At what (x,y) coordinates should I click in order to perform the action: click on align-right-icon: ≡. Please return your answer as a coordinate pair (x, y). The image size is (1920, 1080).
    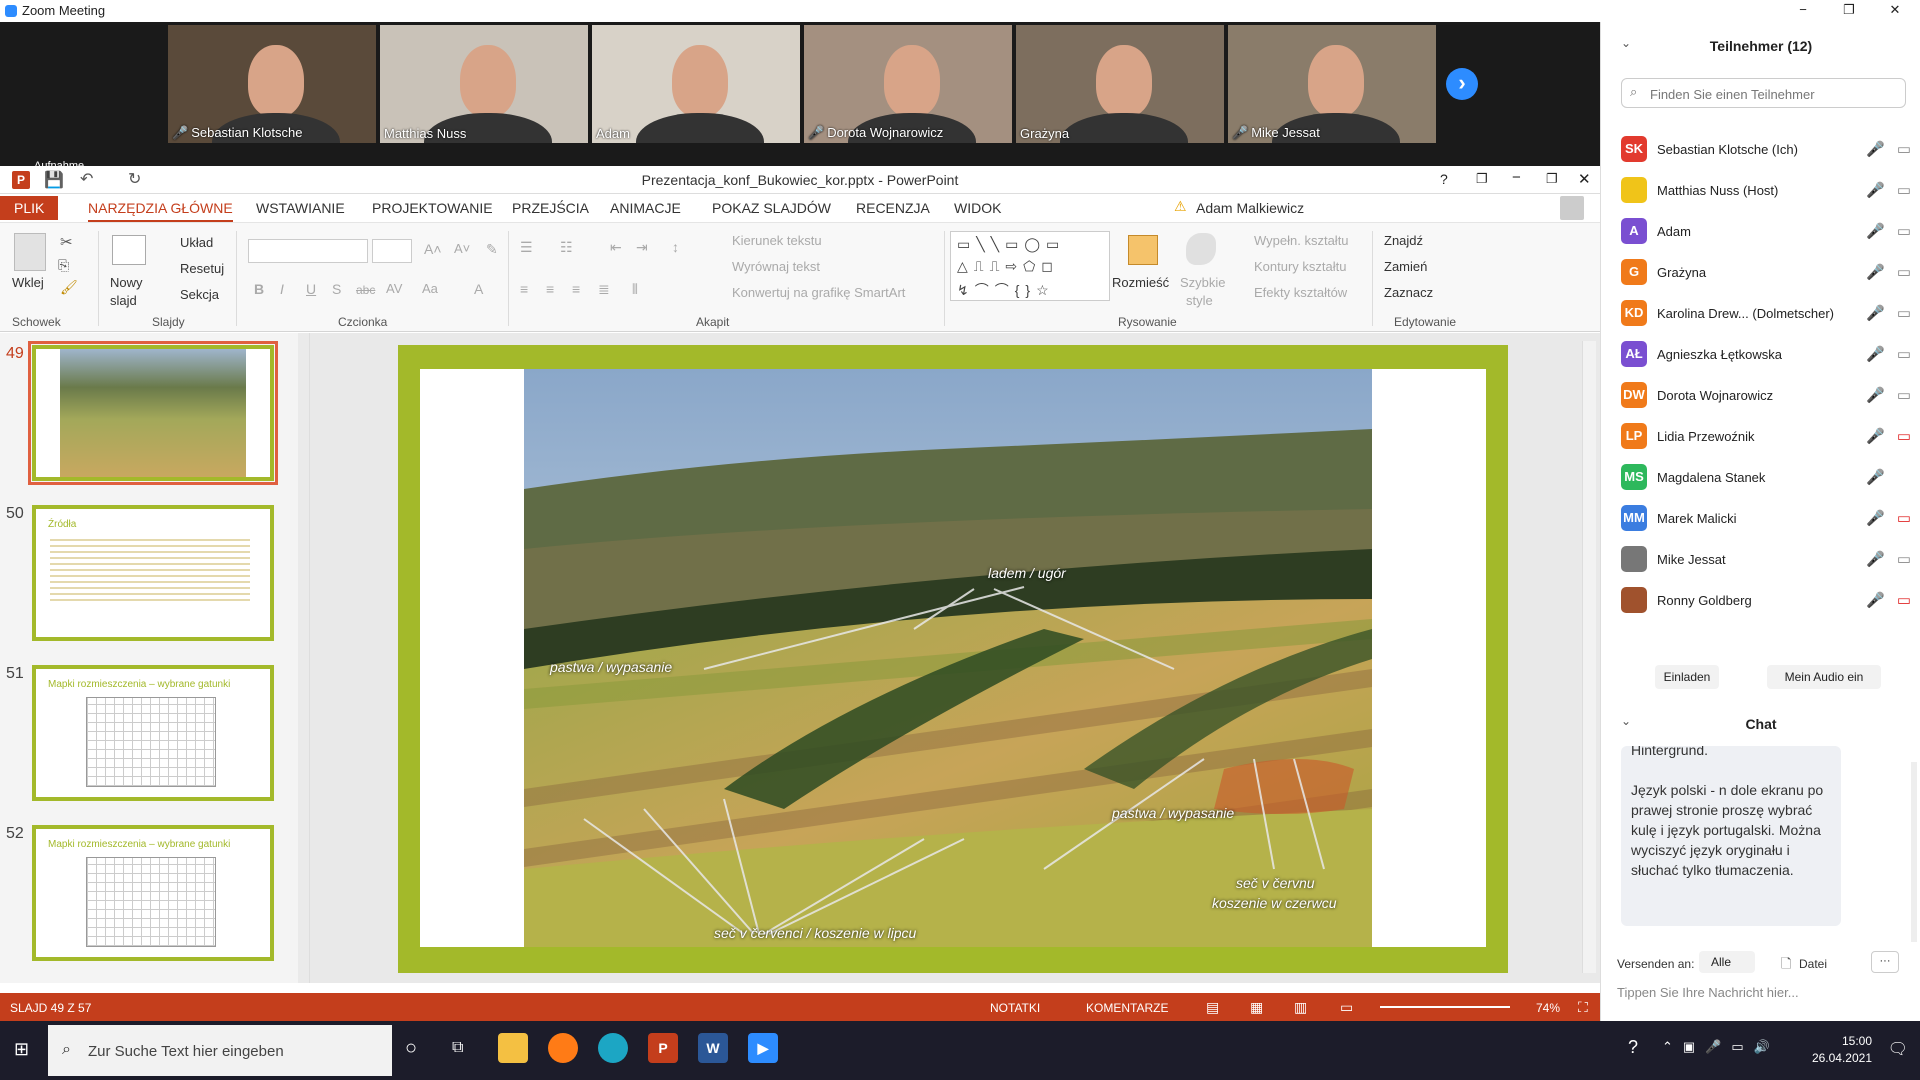
    Looking at the image, I should click on (576, 289).